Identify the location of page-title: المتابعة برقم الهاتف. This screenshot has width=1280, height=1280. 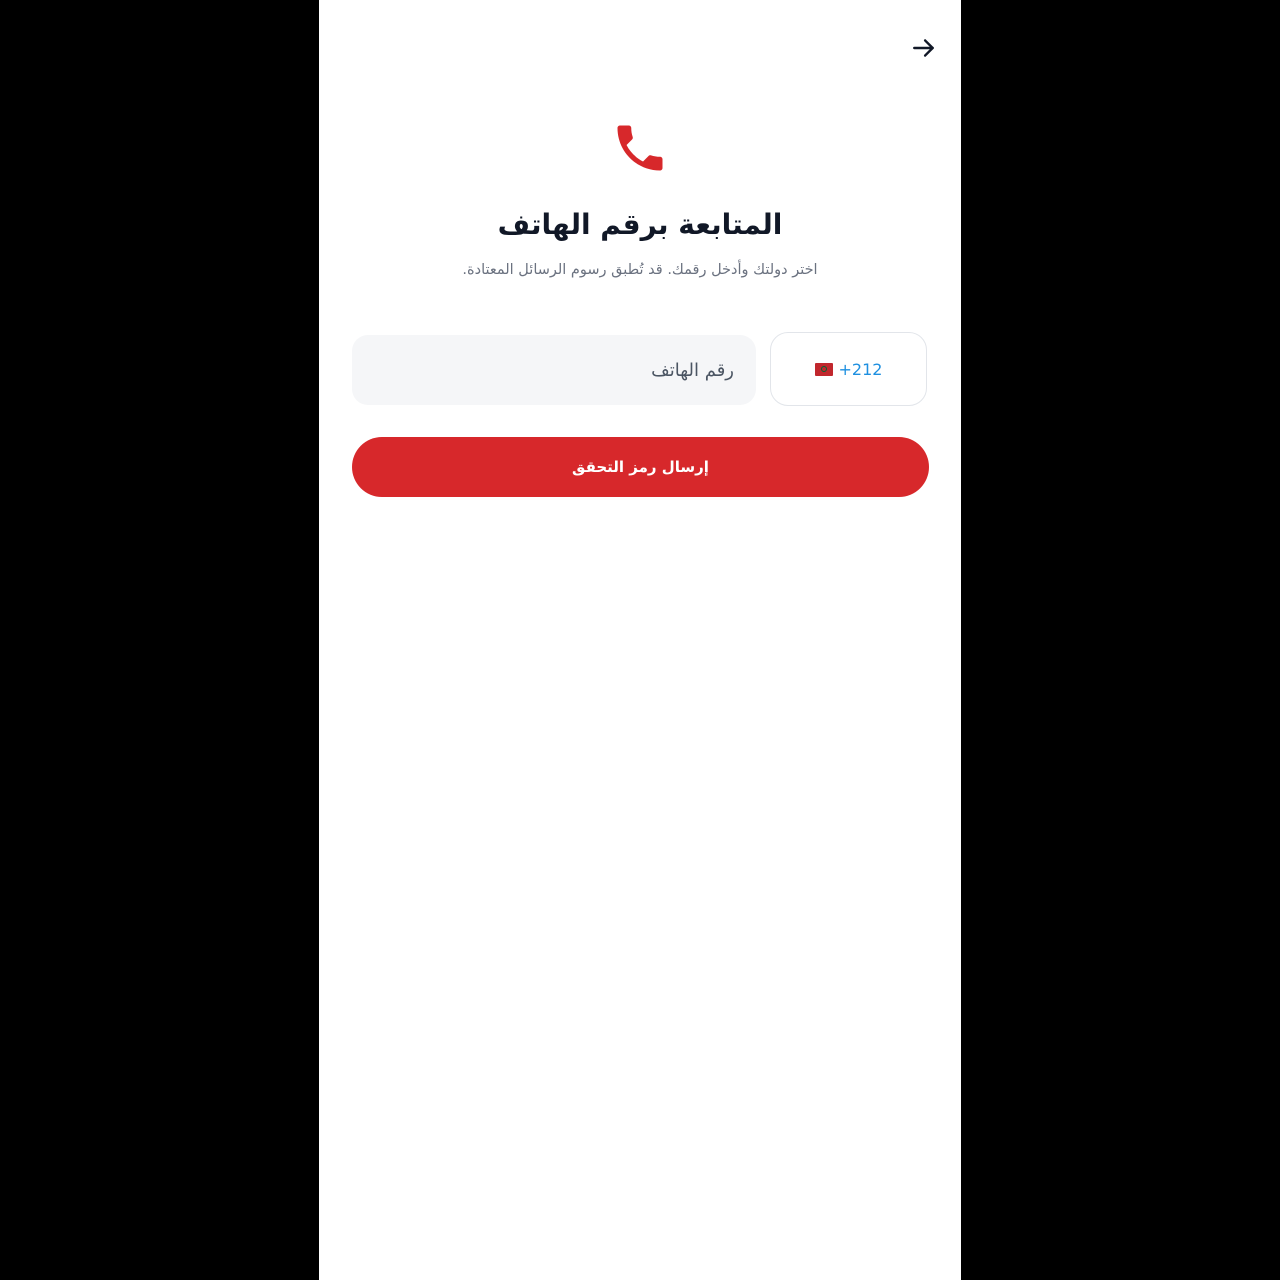
(640, 224).